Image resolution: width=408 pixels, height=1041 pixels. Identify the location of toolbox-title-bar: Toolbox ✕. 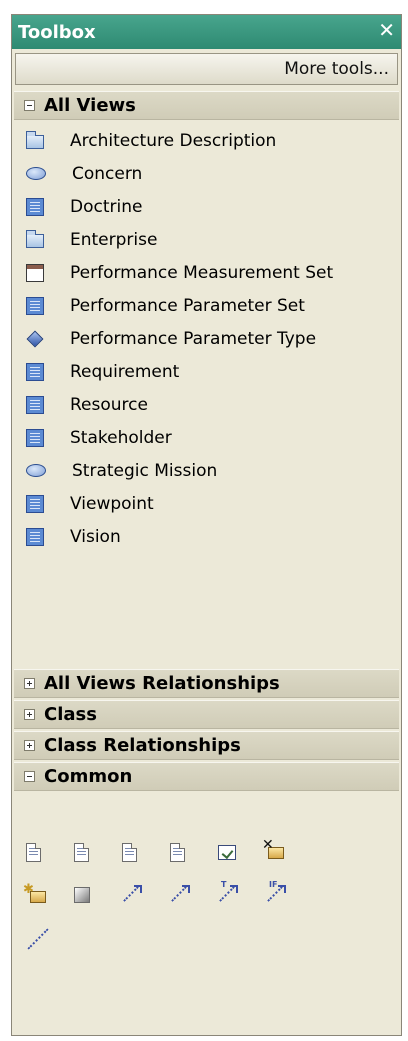
(206, 32).